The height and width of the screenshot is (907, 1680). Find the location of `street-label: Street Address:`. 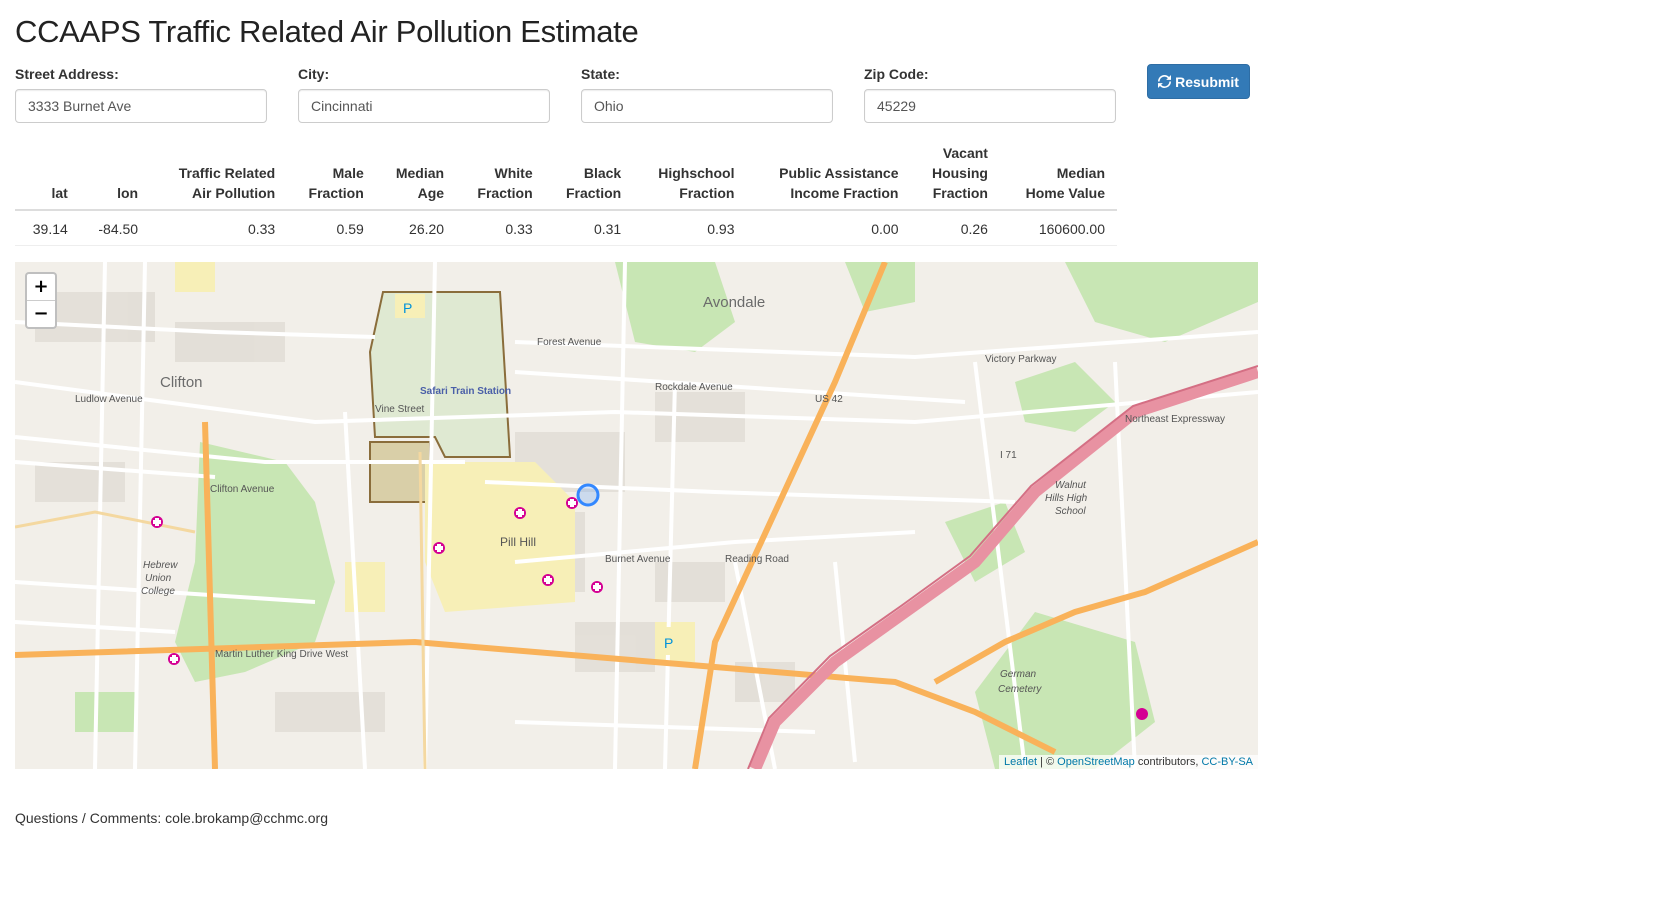

street-label: Street Address: is located at coordinates (67, 74).